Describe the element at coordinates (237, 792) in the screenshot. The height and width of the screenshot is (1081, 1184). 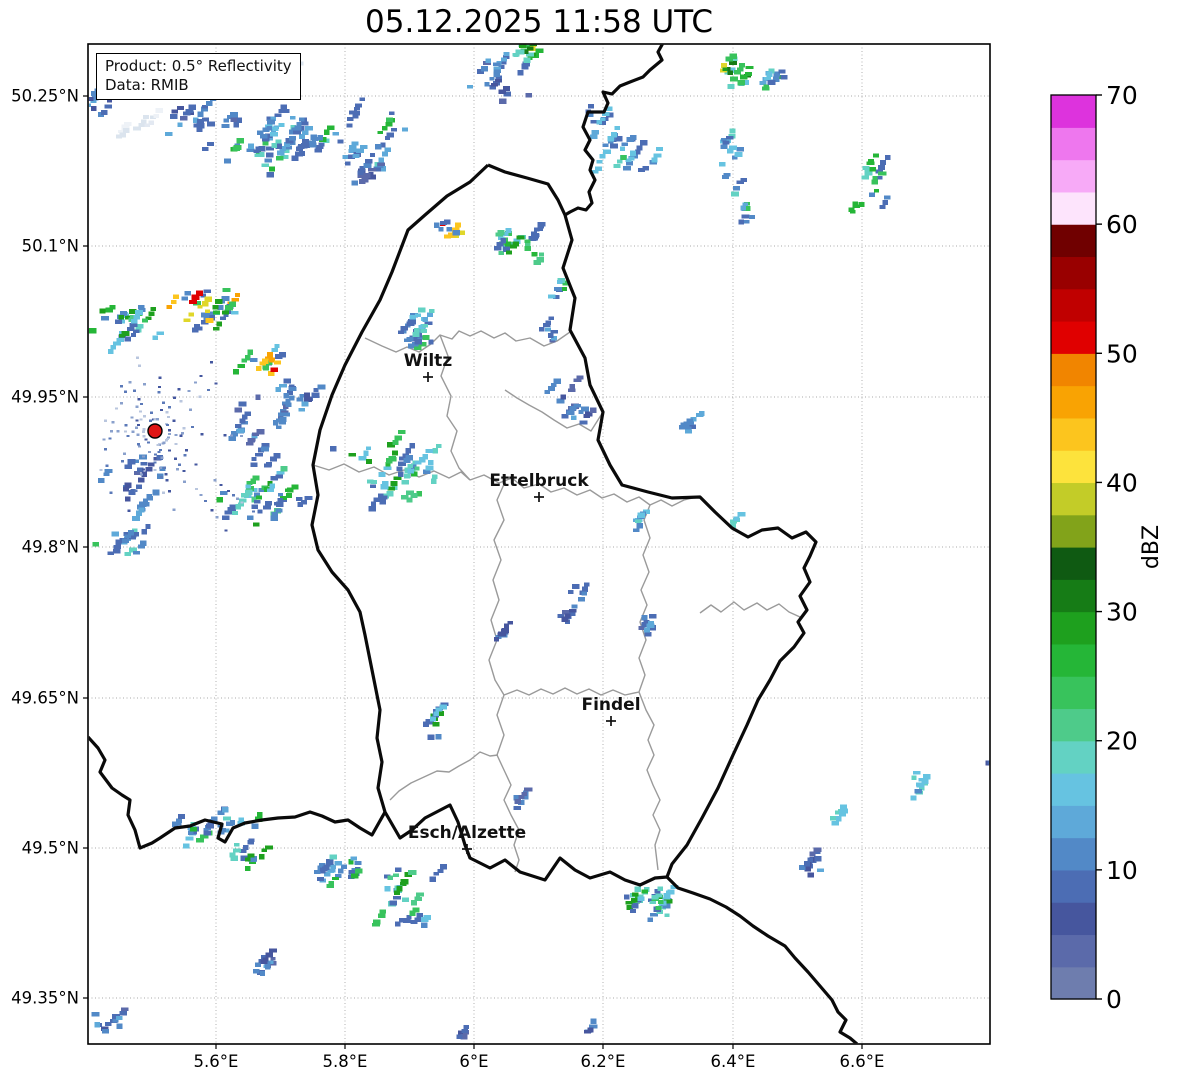
I see `border-be-fr` at that location.